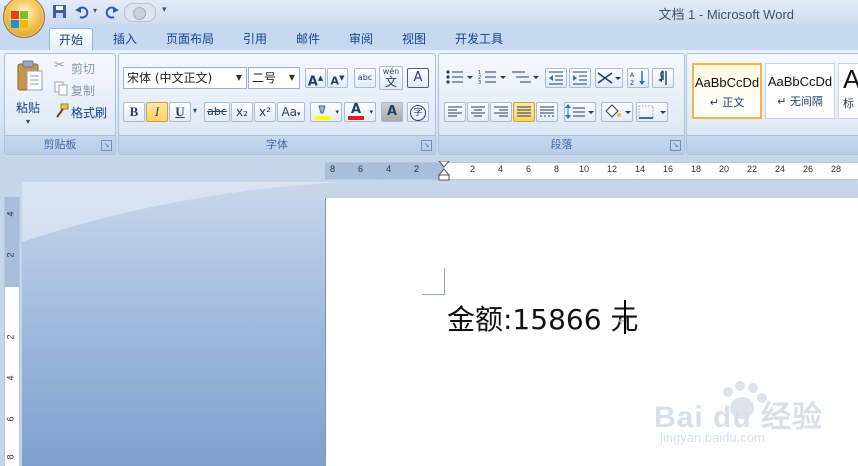 The height and width of the screenshot is (466, 858). Describe the element at coordinates (265, 112) in the screenshot. I see `superscript-button: x²` at that location.